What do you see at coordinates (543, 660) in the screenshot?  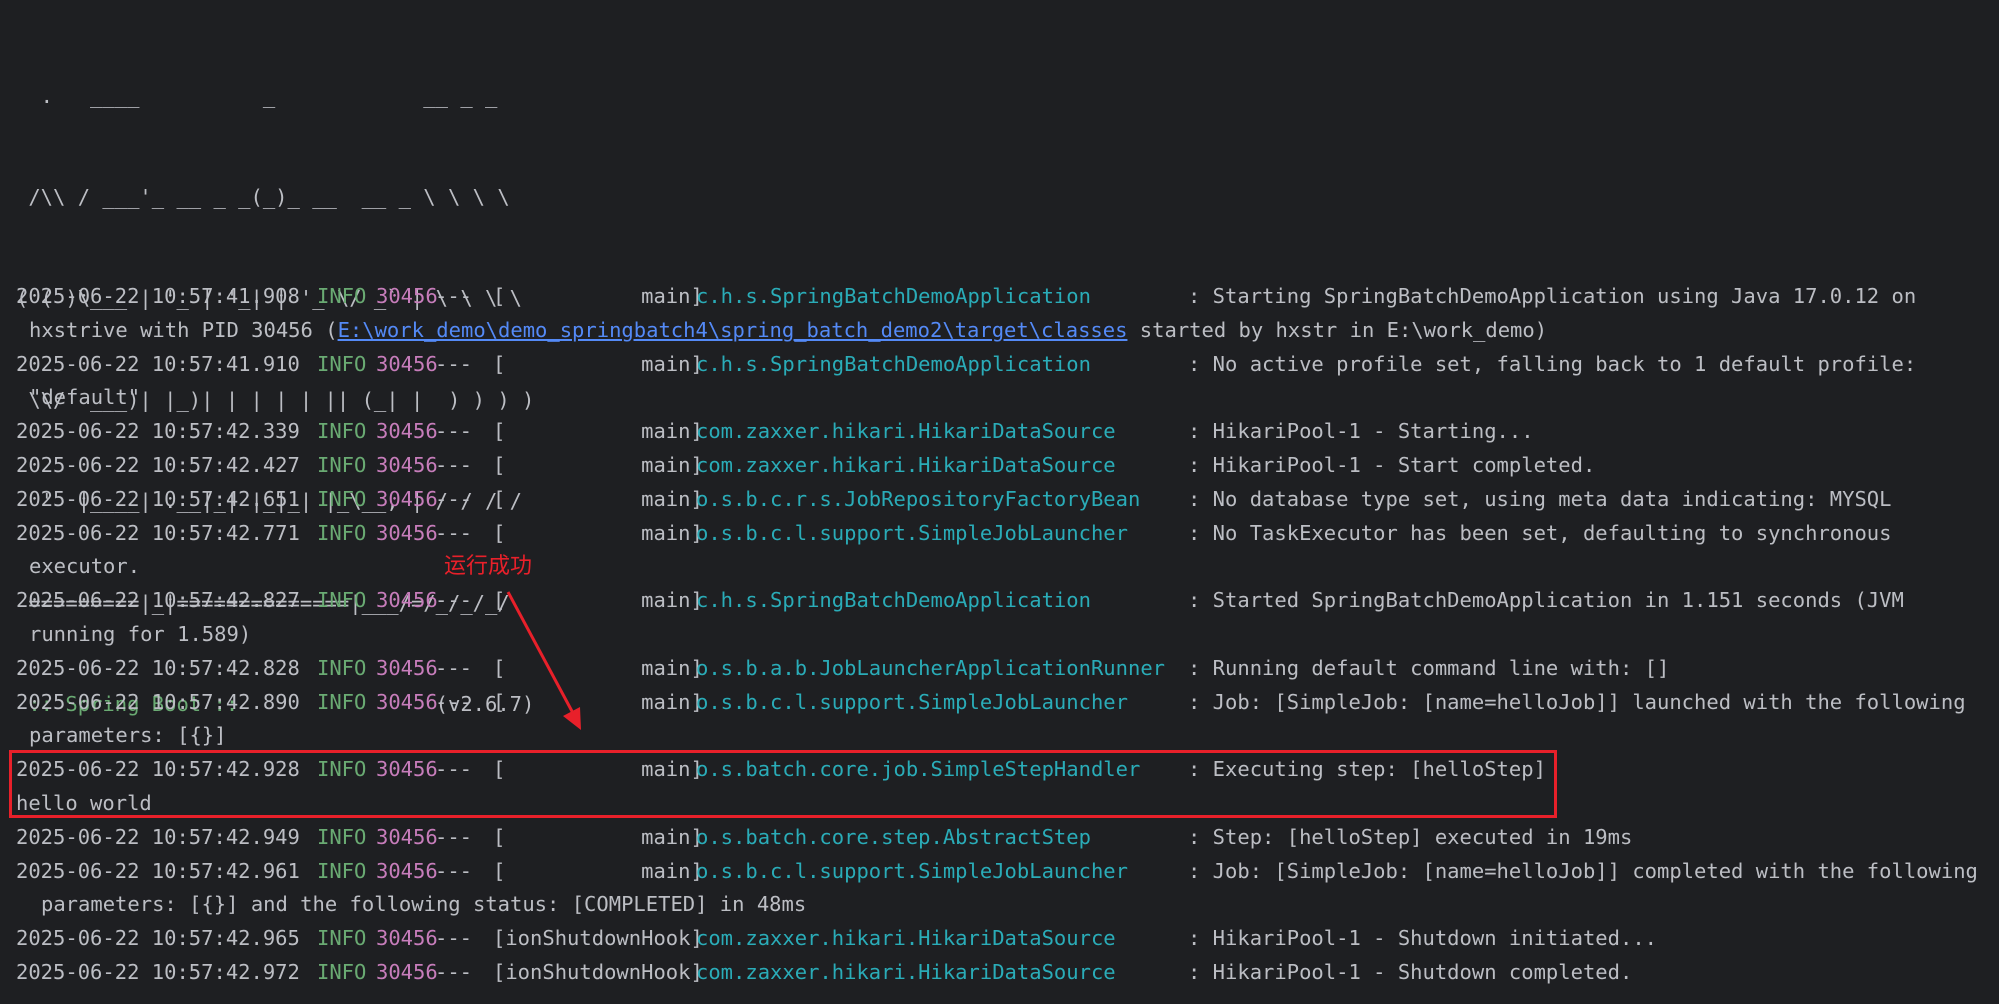 I see `annotation-arrow-icon` at bounding box center [543, 660].